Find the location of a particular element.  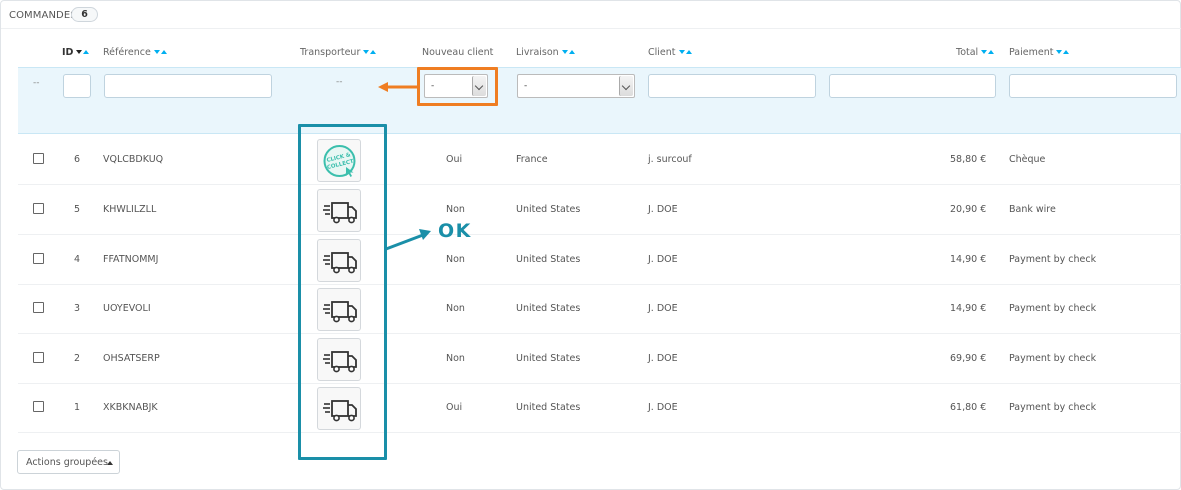

column-label-new-client: Nouveau client is located at coordinates (458, 52).